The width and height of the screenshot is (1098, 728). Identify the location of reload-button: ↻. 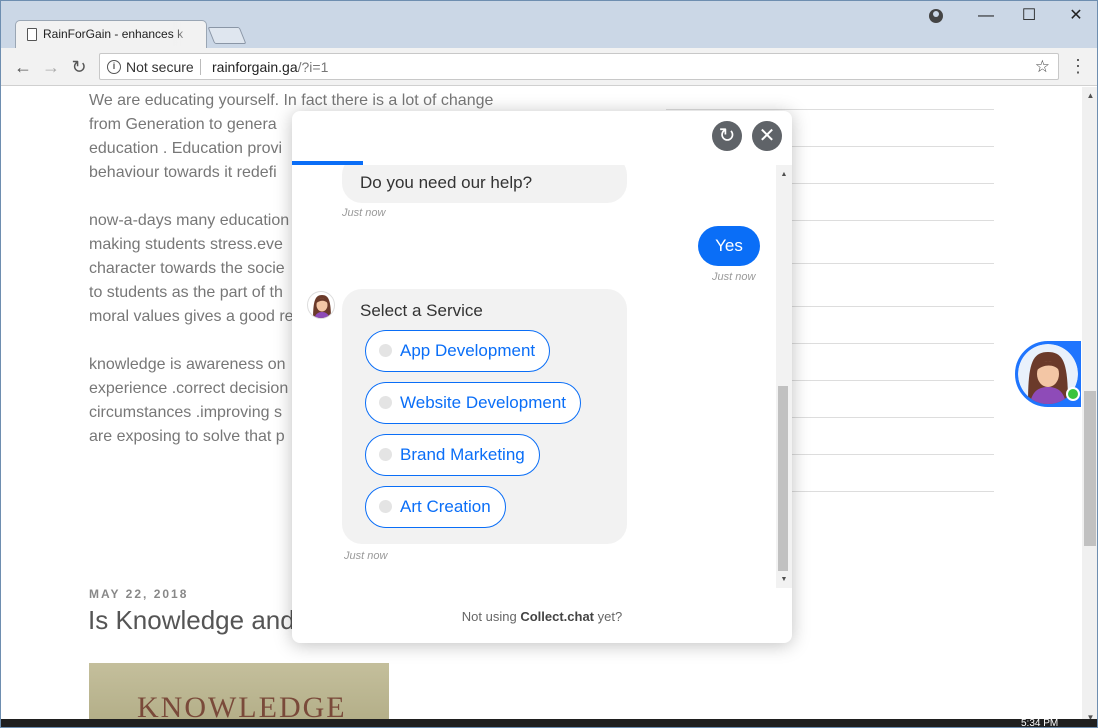
(79, 67).